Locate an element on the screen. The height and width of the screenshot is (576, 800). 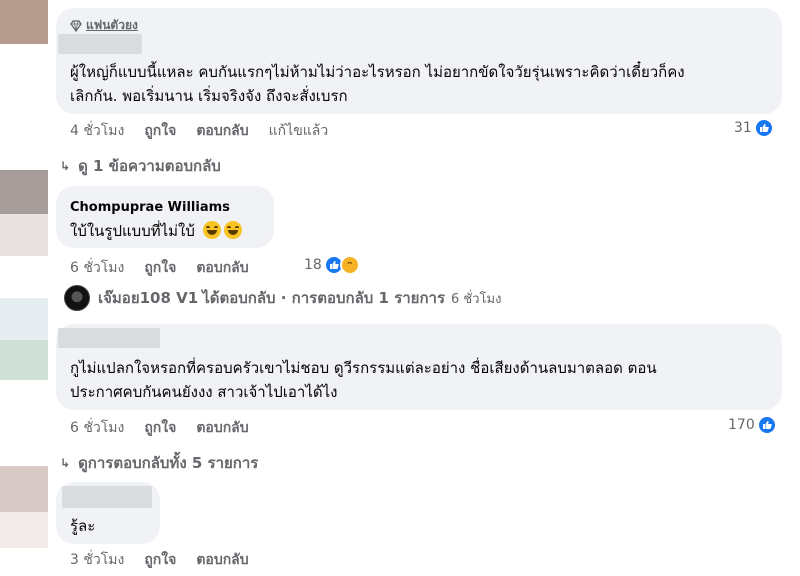
edited-label: แก้ไขแล้ว is located at coordinates (299, 131).